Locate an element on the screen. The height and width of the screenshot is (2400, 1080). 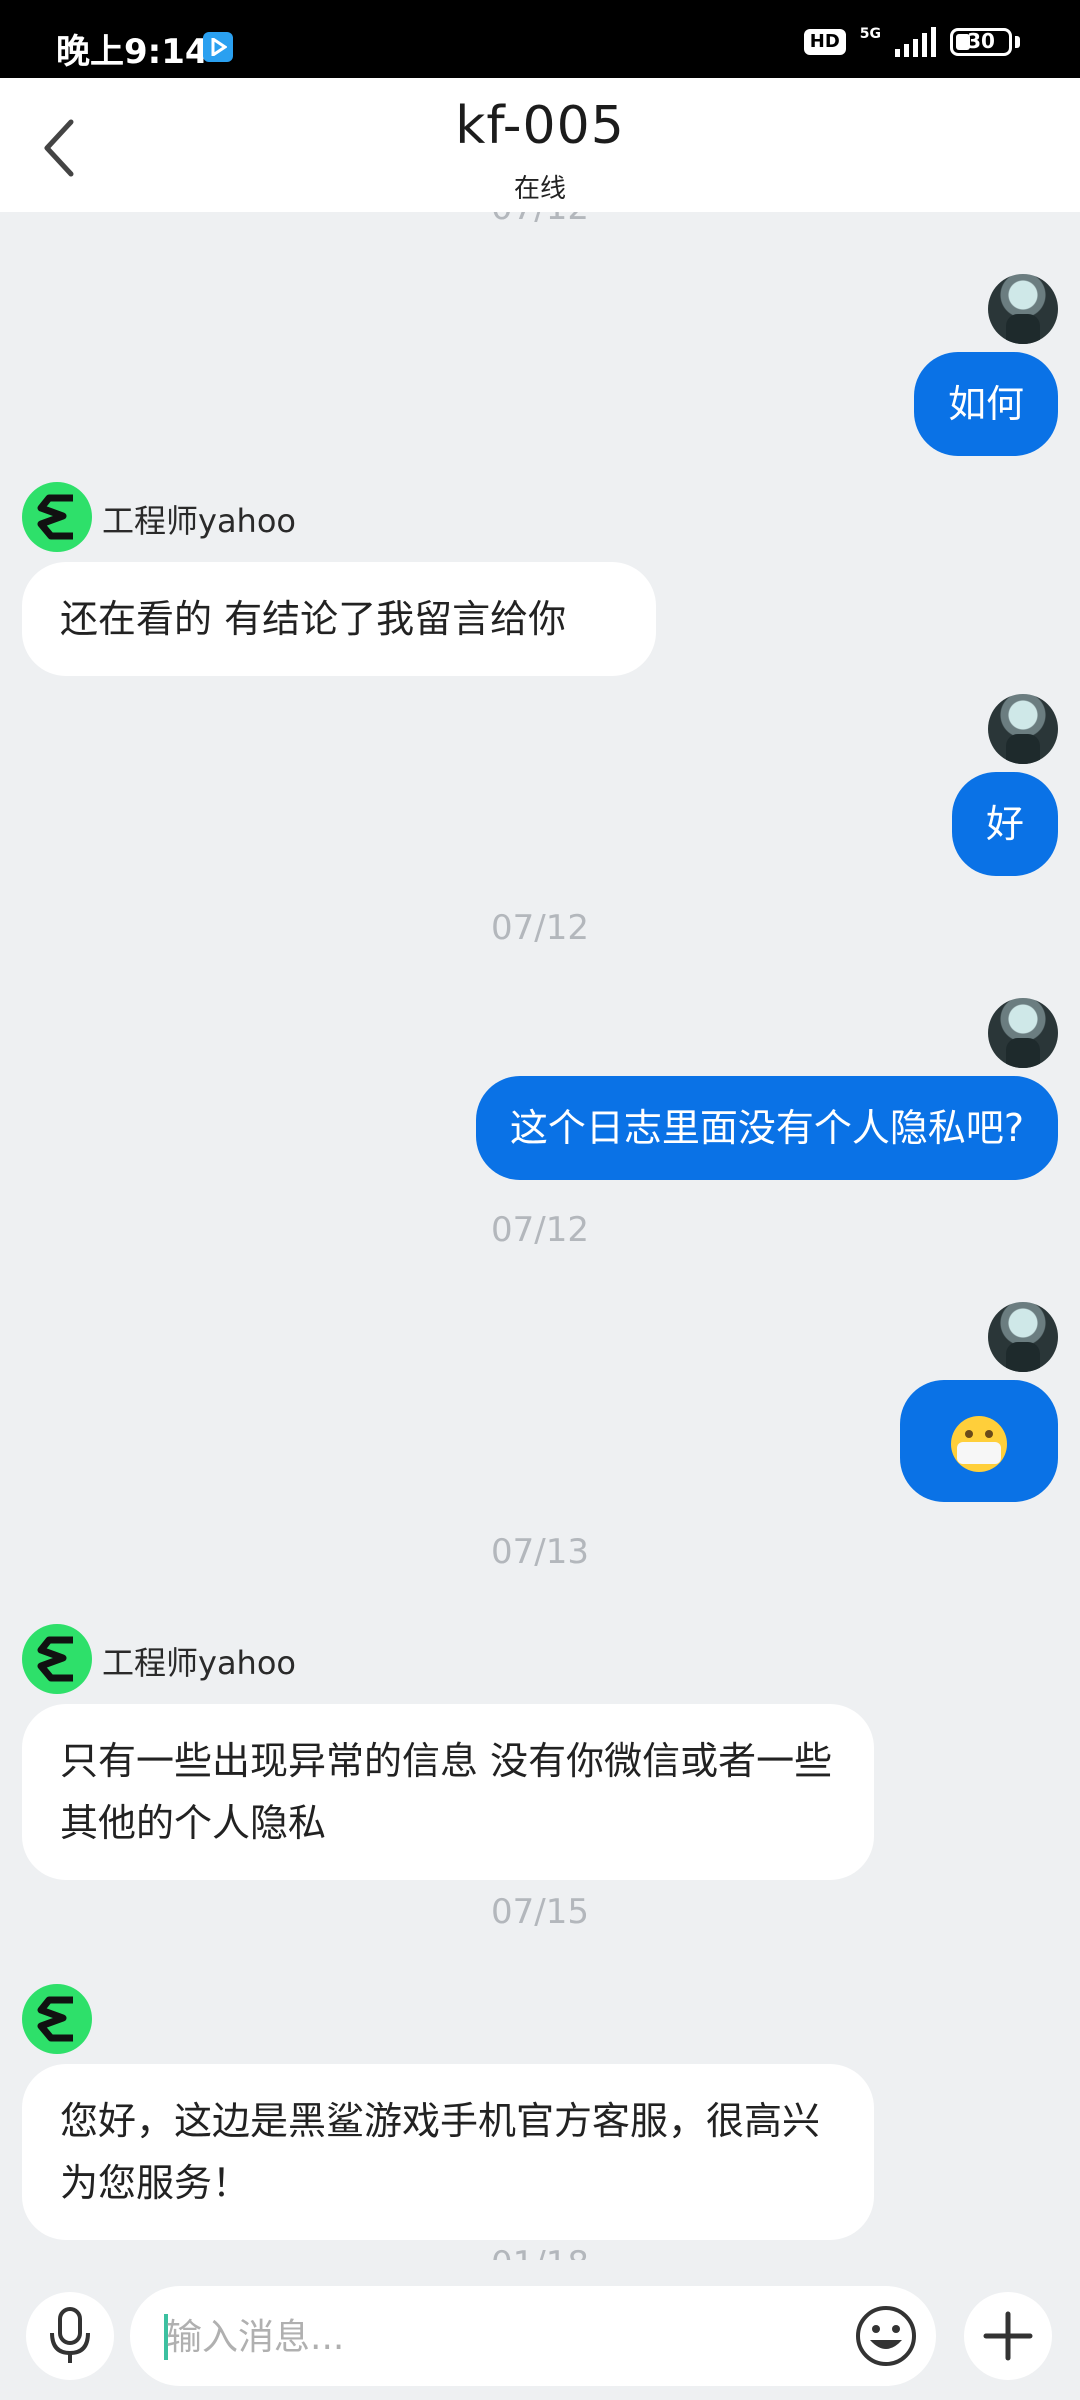
voice-button is located at coordinates (70, 2336).